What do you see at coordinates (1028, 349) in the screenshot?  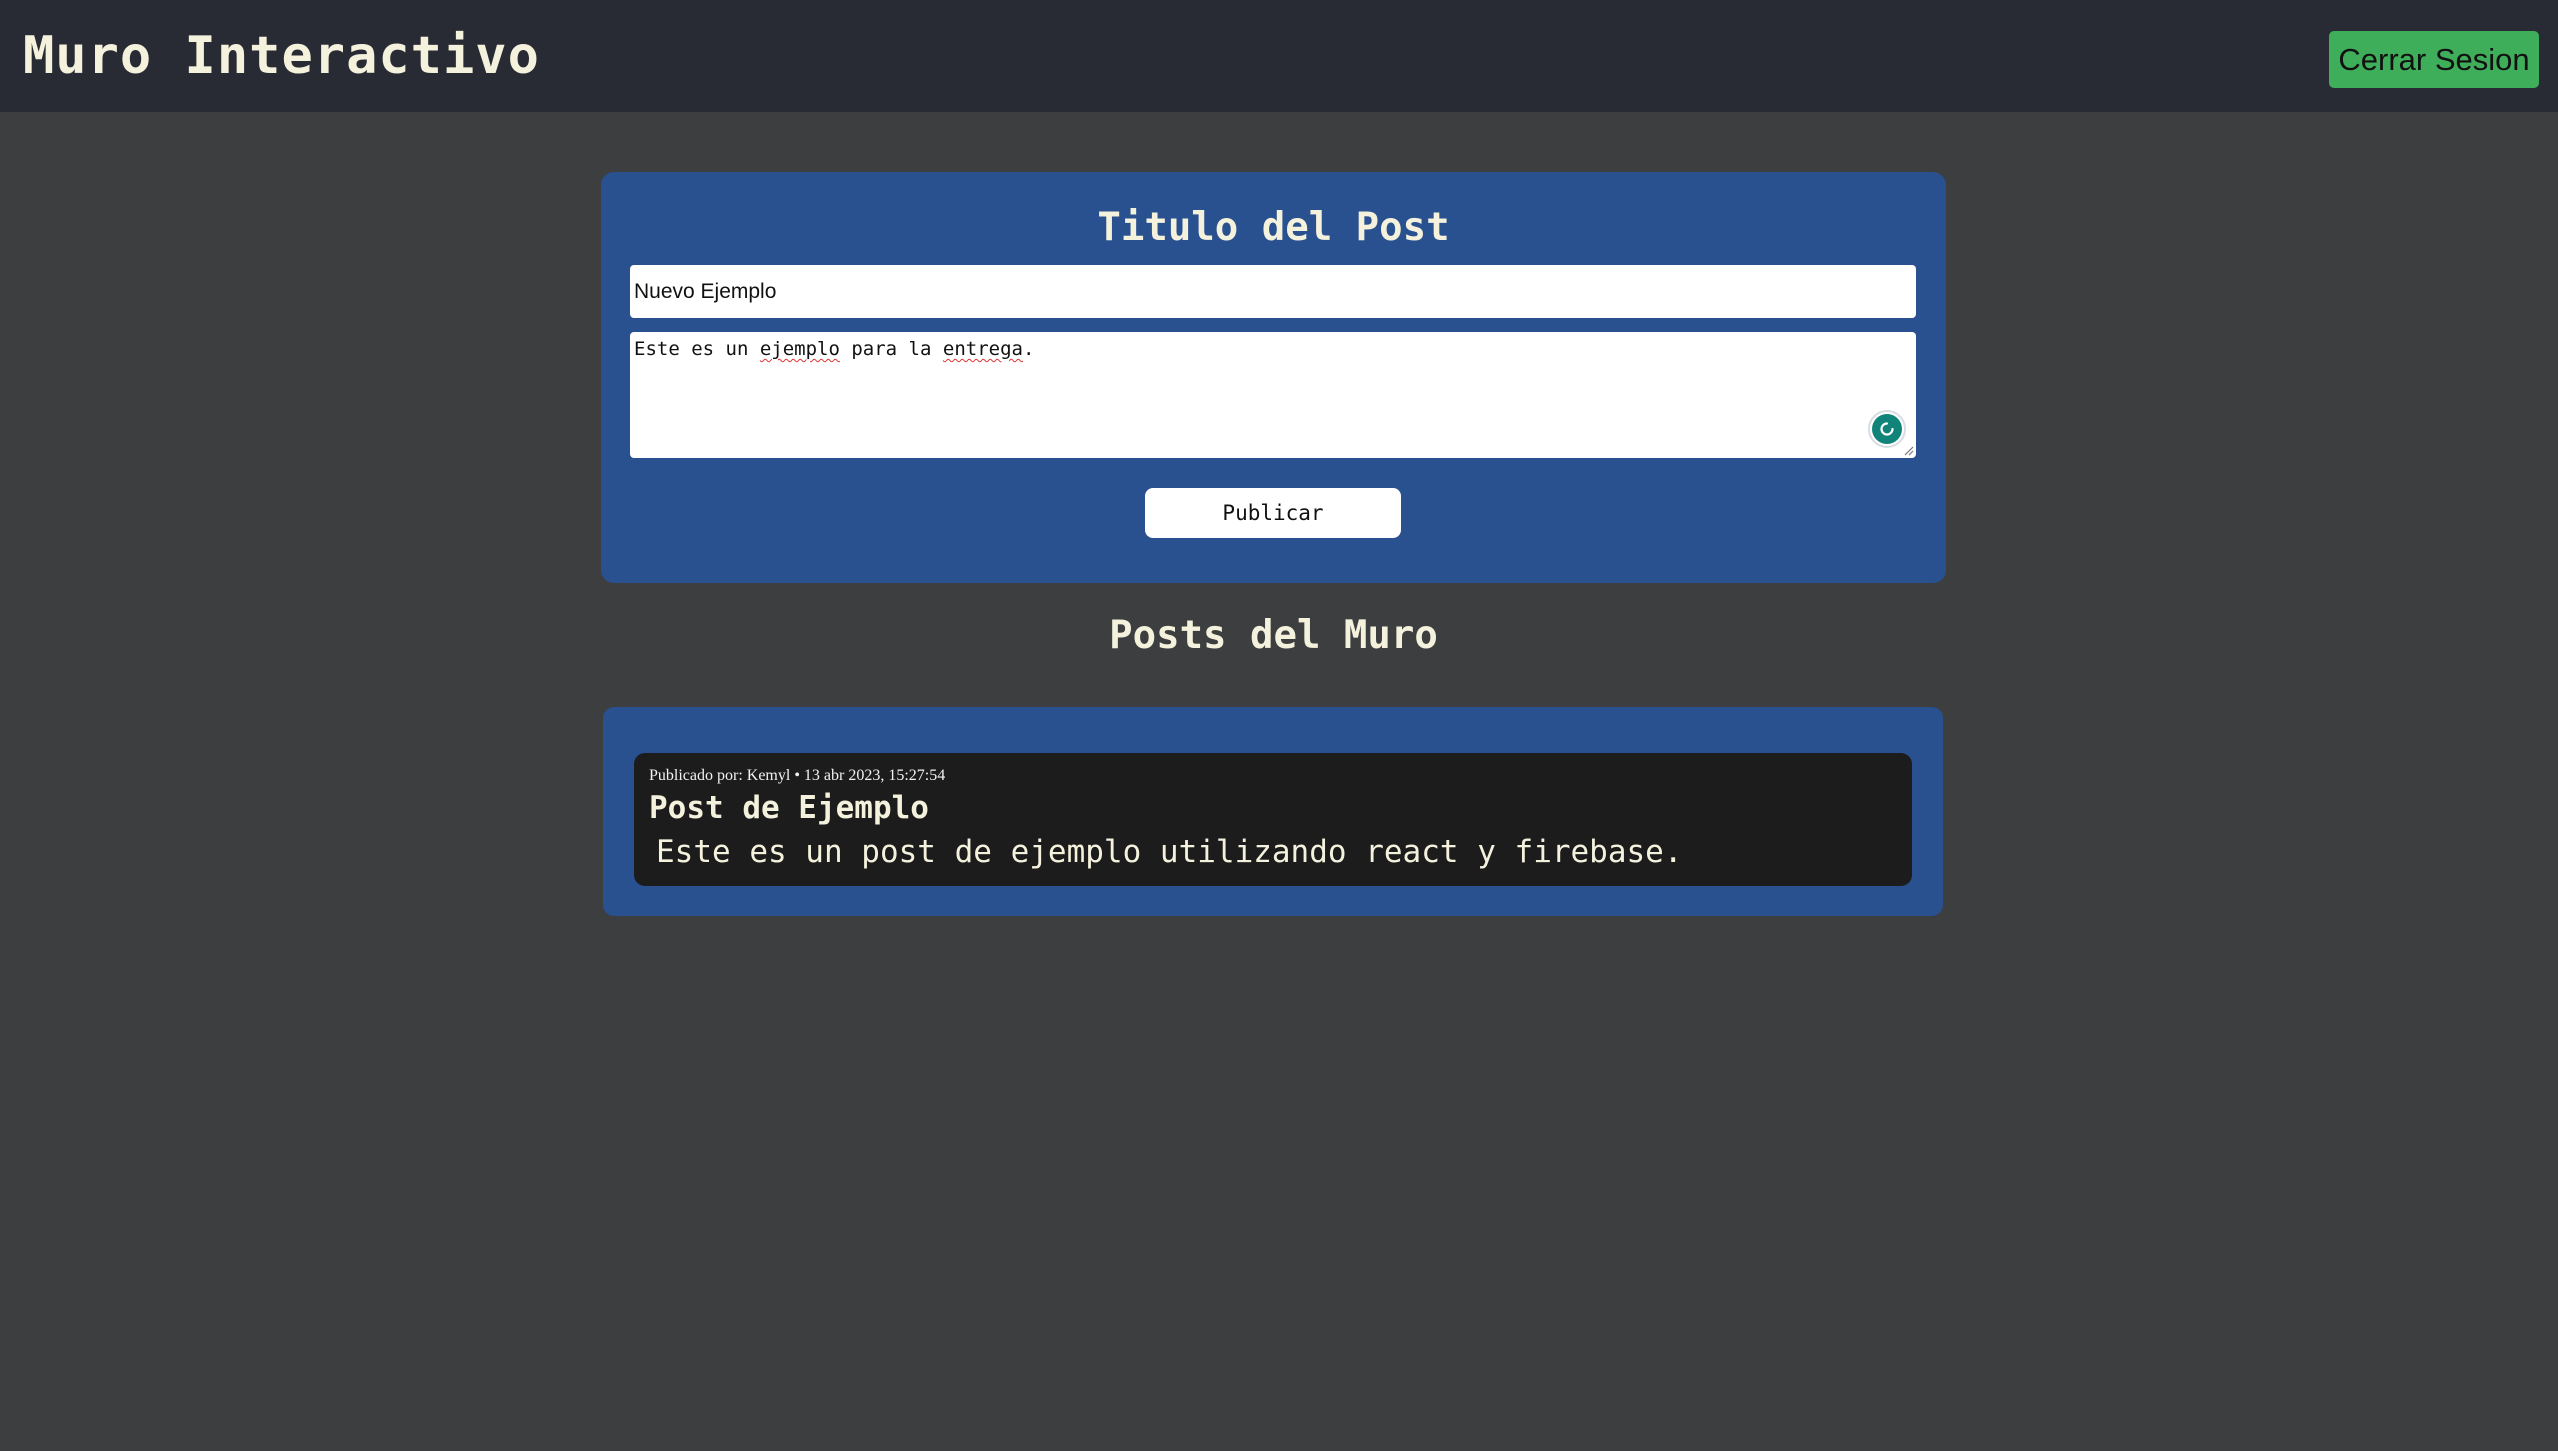 I see `body-text-segment: .` at bounding box center [1028, 349].